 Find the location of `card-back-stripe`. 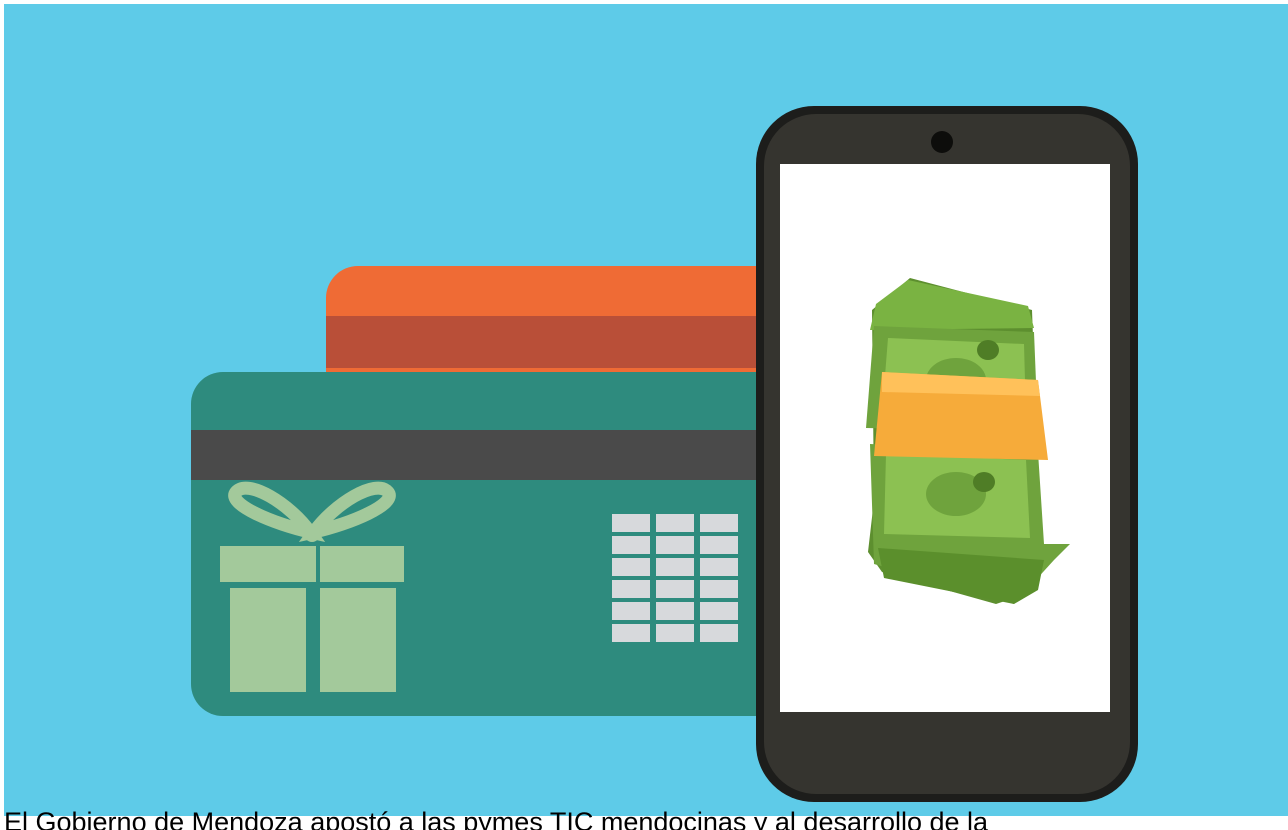

card-back-stripe is located at coordinates (566, 342).